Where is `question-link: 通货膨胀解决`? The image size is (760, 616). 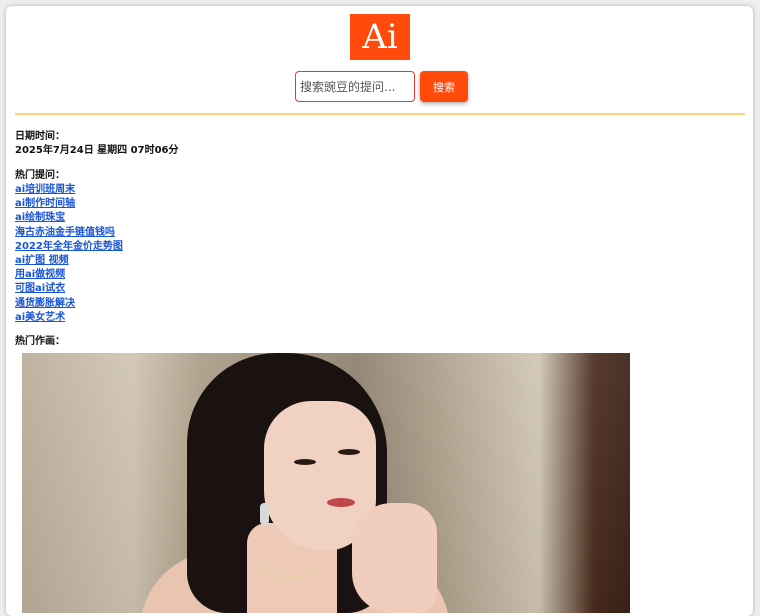
question-link: 通货膨胀解决 is located at coordinates (45, 303).